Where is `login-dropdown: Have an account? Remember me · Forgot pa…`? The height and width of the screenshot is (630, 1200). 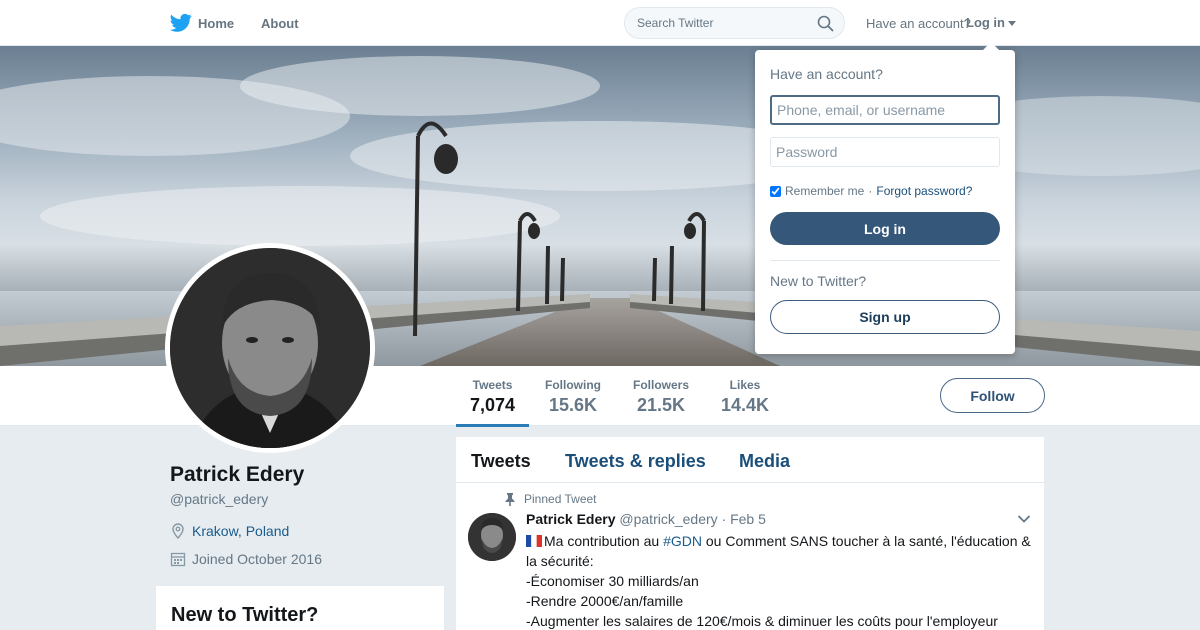
login-dropdown: Have an account? Remember me · Forgot pa… is located at coordinates (885, 198).